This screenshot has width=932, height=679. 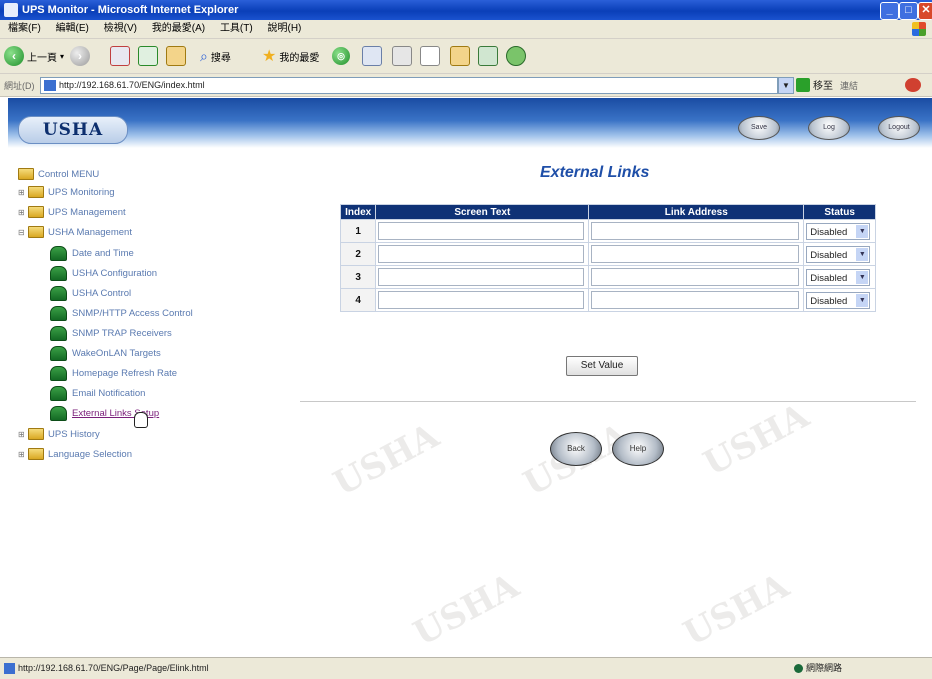 I want to click on go-button: 移至, so click(x=814, y=84).